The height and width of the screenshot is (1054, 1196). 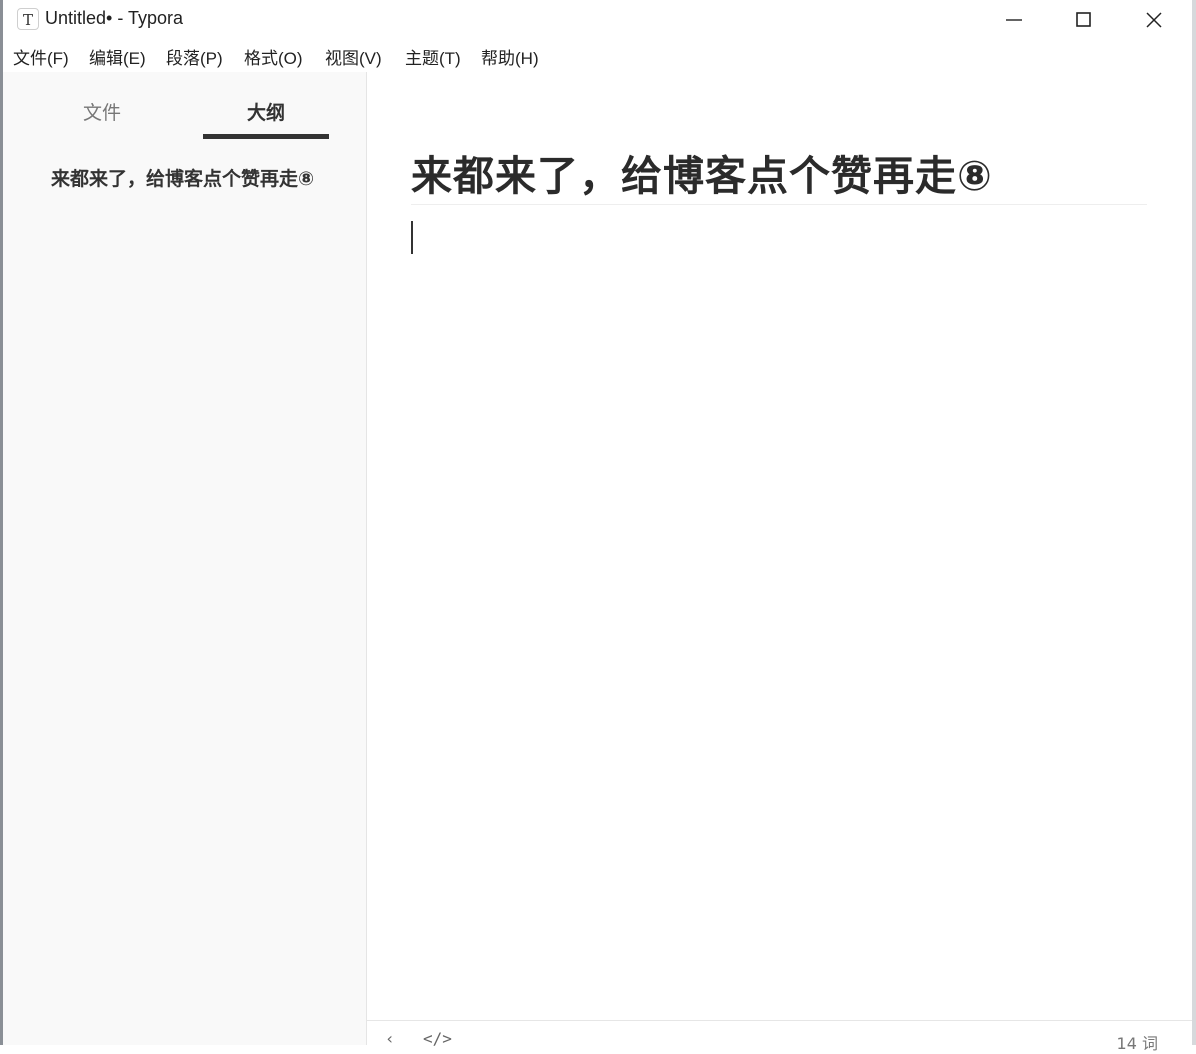 I want to click on active-tab-indicator, so click(x=266, y=136).